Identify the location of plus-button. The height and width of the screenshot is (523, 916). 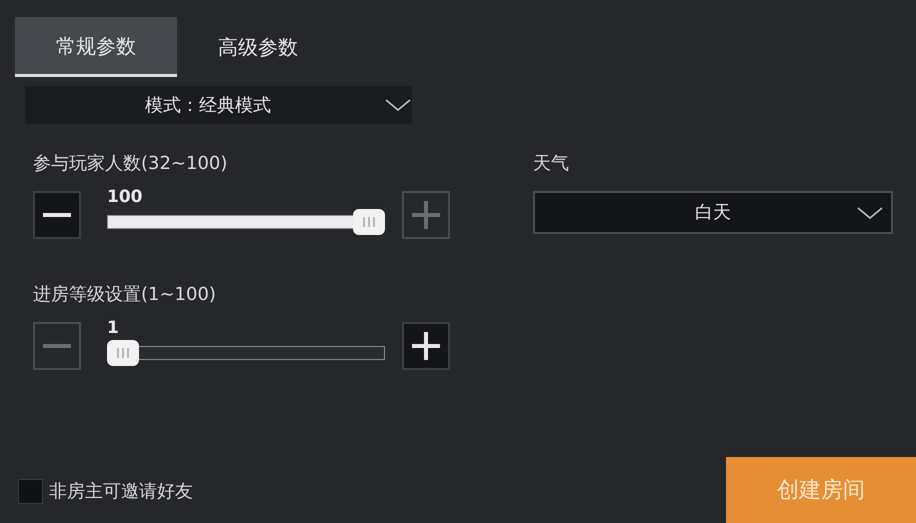
(426, 346).